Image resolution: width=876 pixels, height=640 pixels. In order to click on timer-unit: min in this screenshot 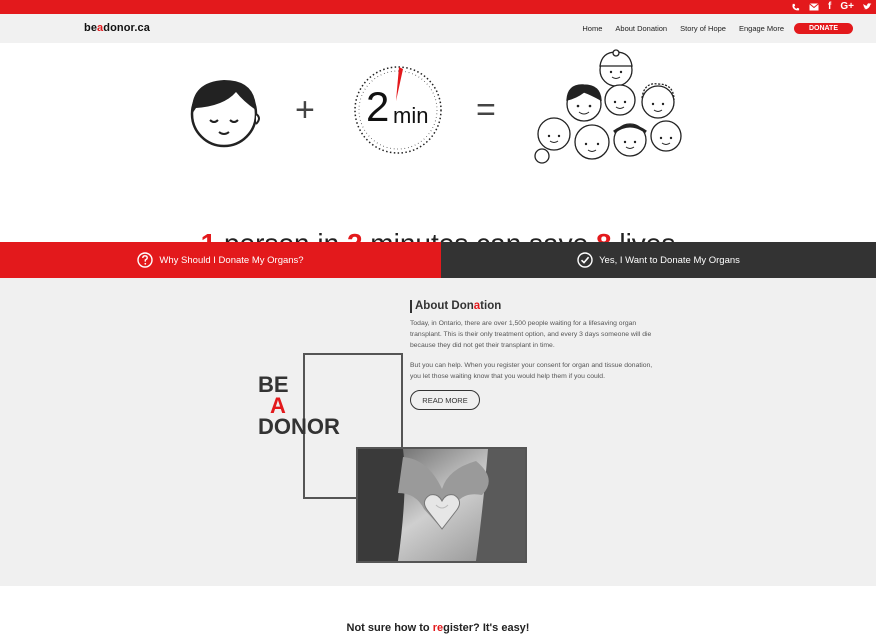, I will do `click(411, 115)`.